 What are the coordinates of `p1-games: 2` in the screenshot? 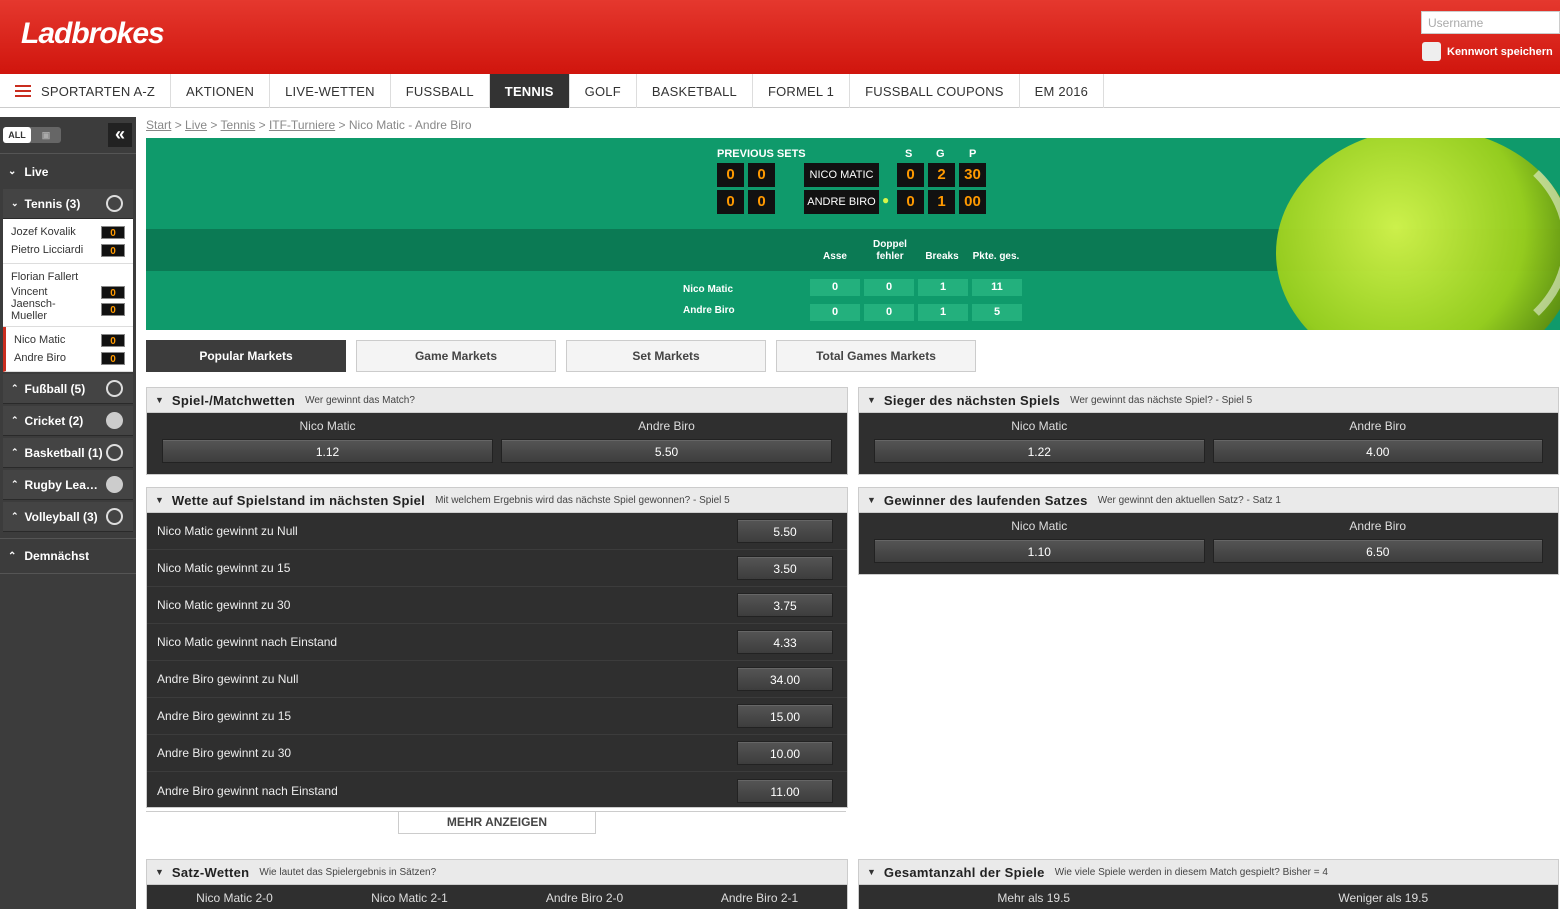 It's located at (941, 175).